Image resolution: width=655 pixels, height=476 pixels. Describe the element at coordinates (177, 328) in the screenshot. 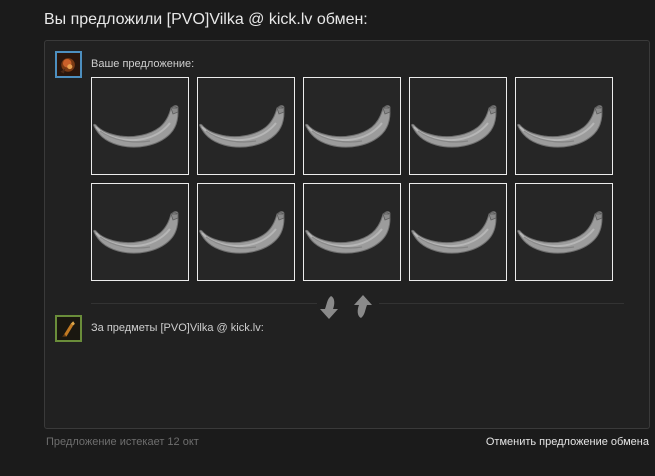

I see `their-offer-label: За предметы [PVO]Vilka @ kick.lv:` at that location.